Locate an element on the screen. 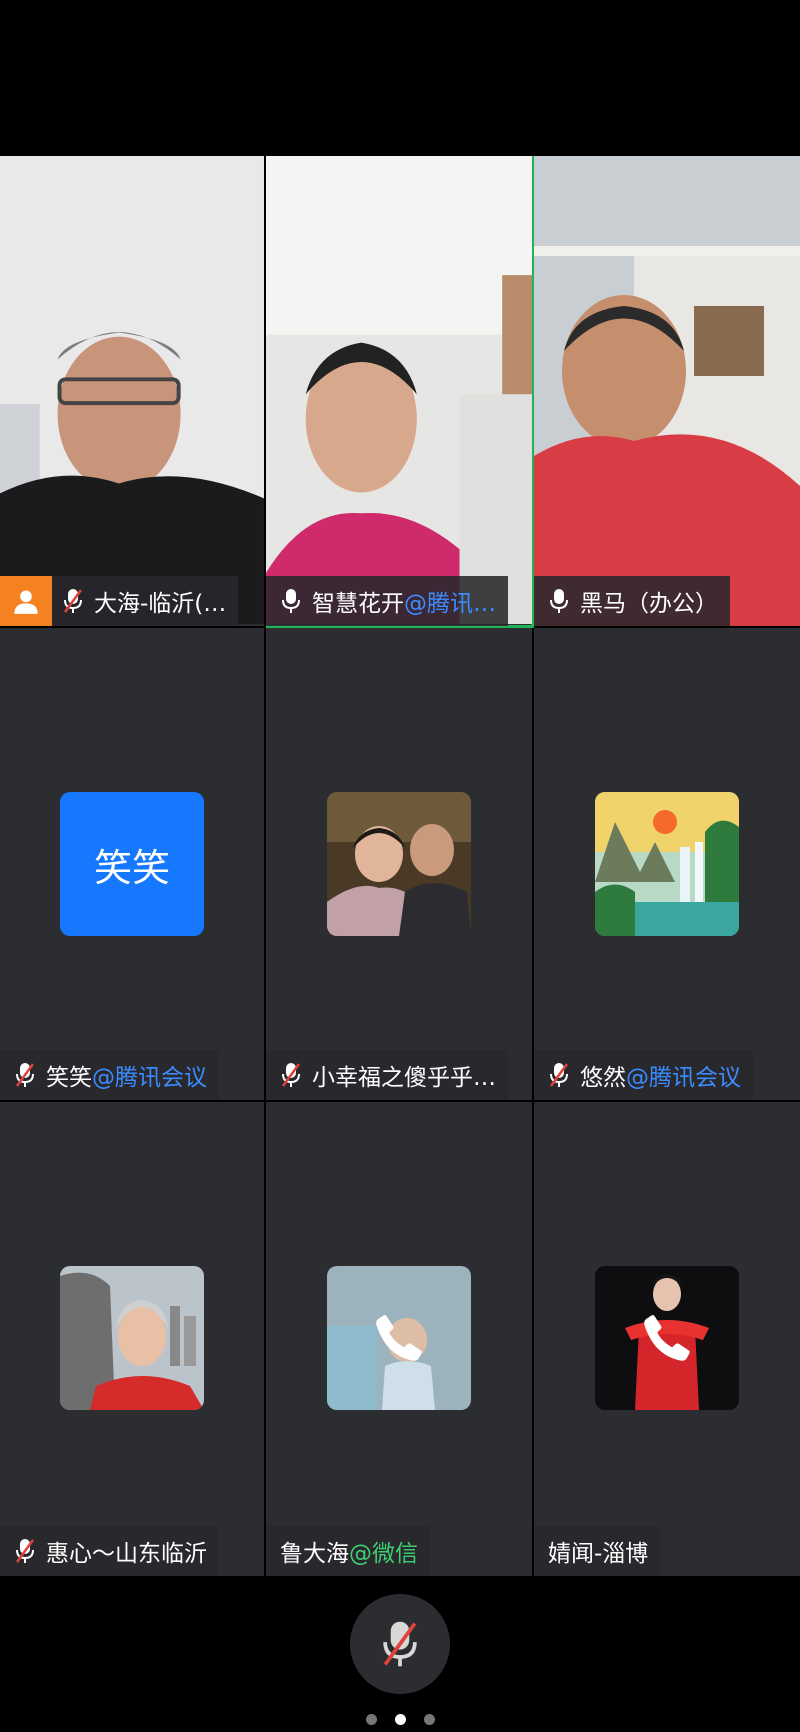 The width and height of the screenshot is (800, 1732). participant-tile-3: 黑马（办公） is located at coordinates (667, 392).